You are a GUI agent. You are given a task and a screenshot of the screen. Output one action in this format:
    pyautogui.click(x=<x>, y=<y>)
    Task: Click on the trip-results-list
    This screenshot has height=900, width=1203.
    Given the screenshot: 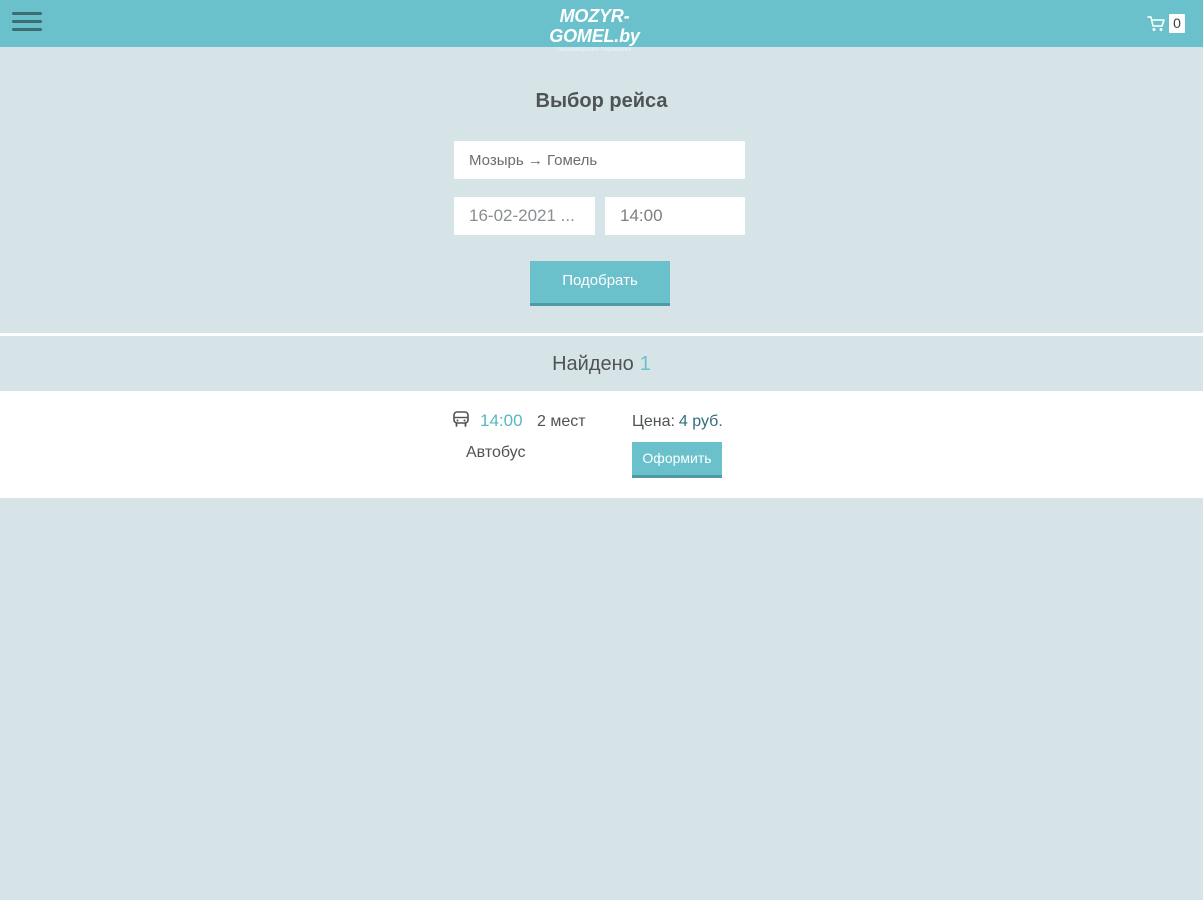 What is the action you would take?
    pyautogui.click(x=601, y=444)
    